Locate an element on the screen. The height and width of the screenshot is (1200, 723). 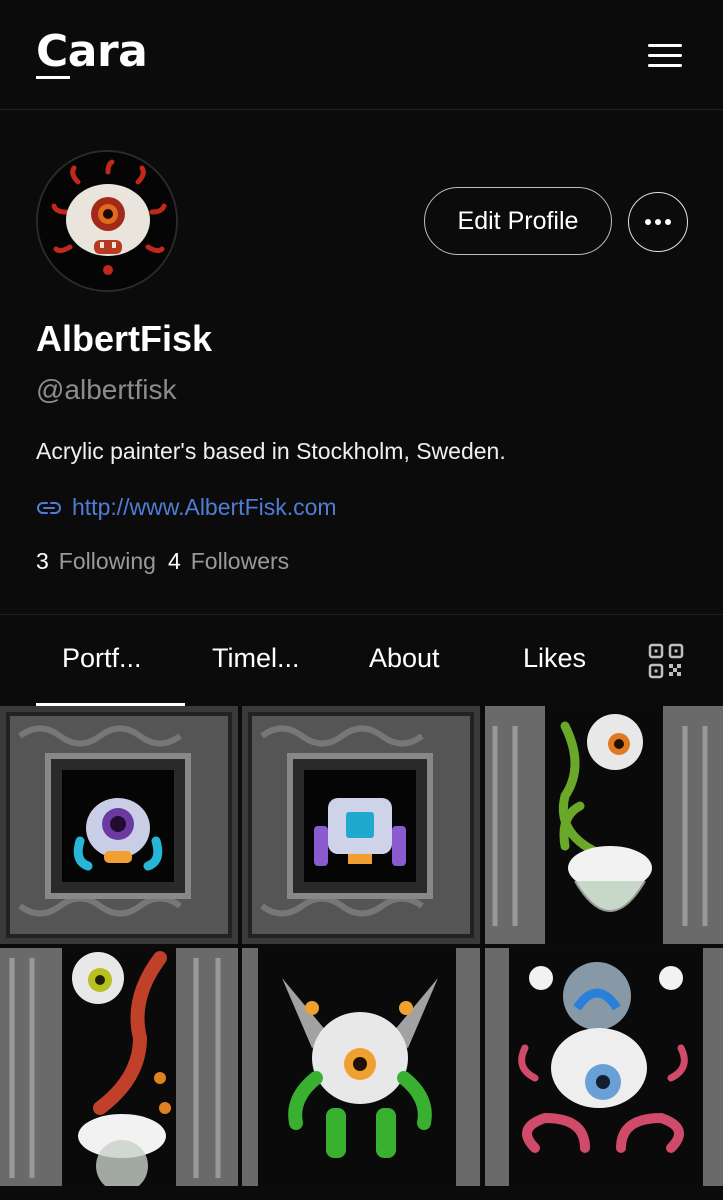
link-icon is located at coordinates (49, 507).